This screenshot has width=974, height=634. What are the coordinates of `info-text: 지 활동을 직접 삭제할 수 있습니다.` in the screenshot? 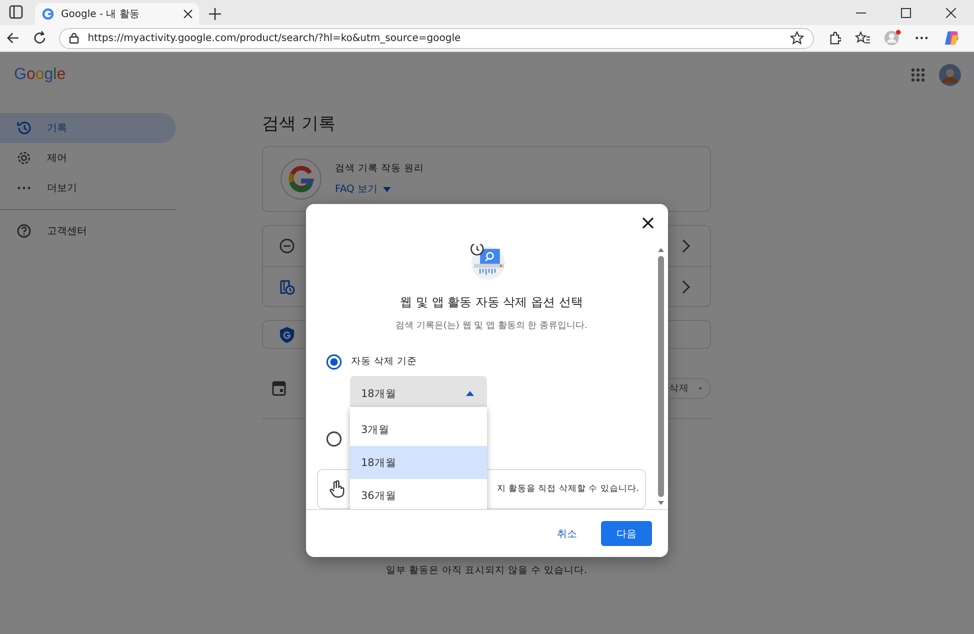 It's located at (567, 489).